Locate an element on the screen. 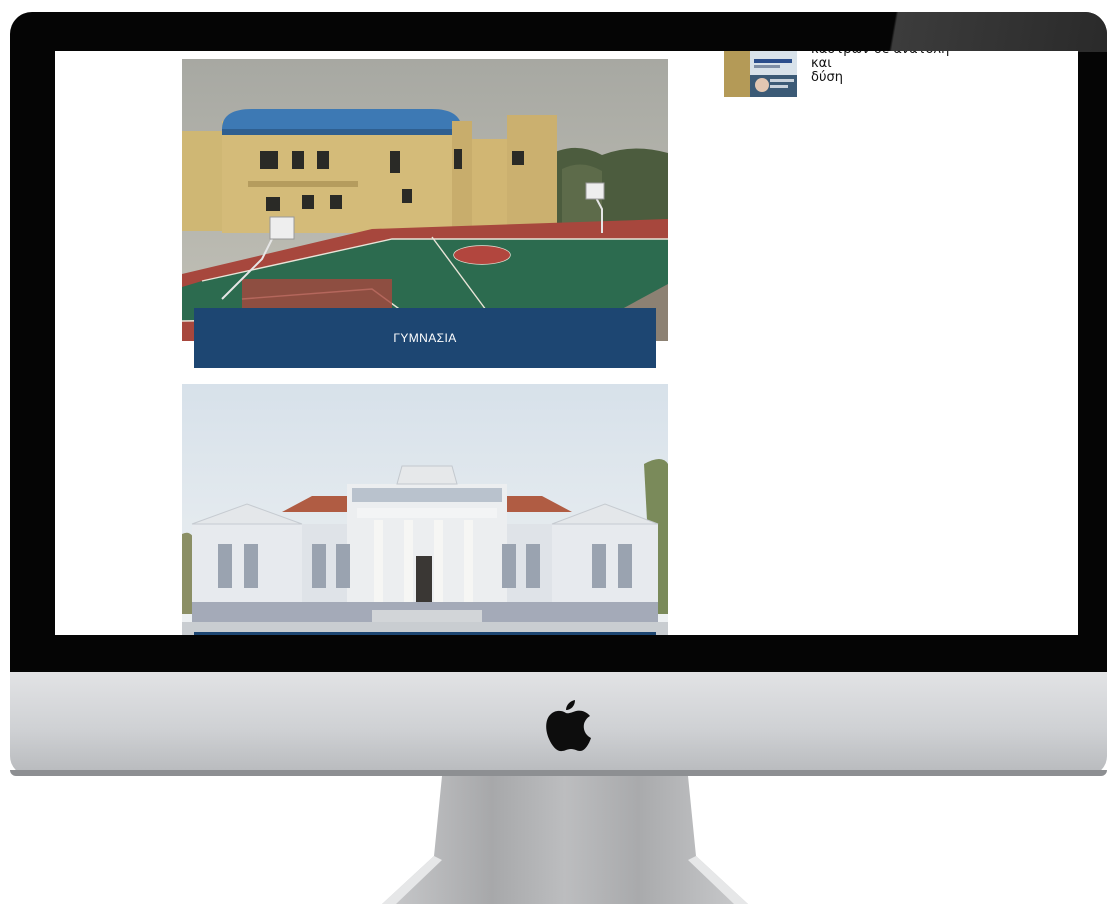 The image size is (1107, 904). sidebar-post-title: κάστρων σε ανατολή και δύση is located at coordinates (891, 68).